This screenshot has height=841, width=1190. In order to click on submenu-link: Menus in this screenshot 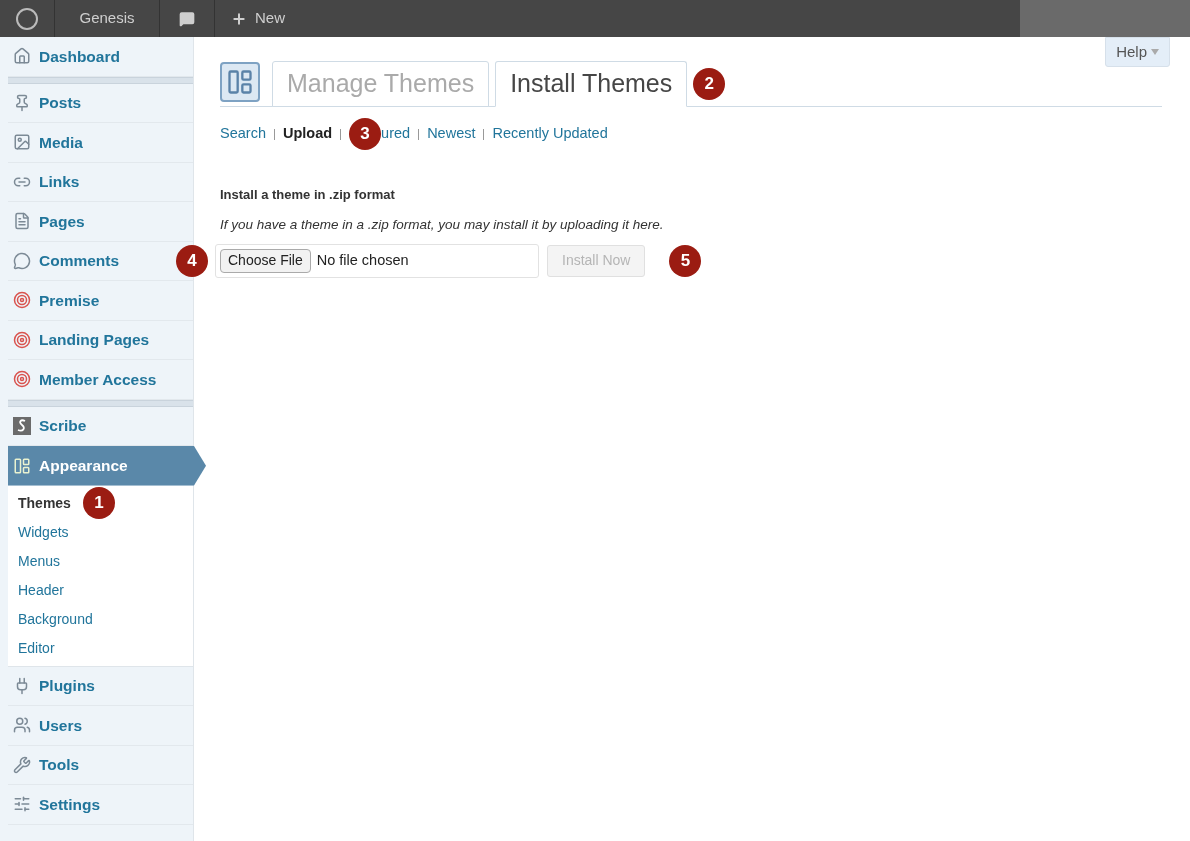, I will do `click(39, 561)`.